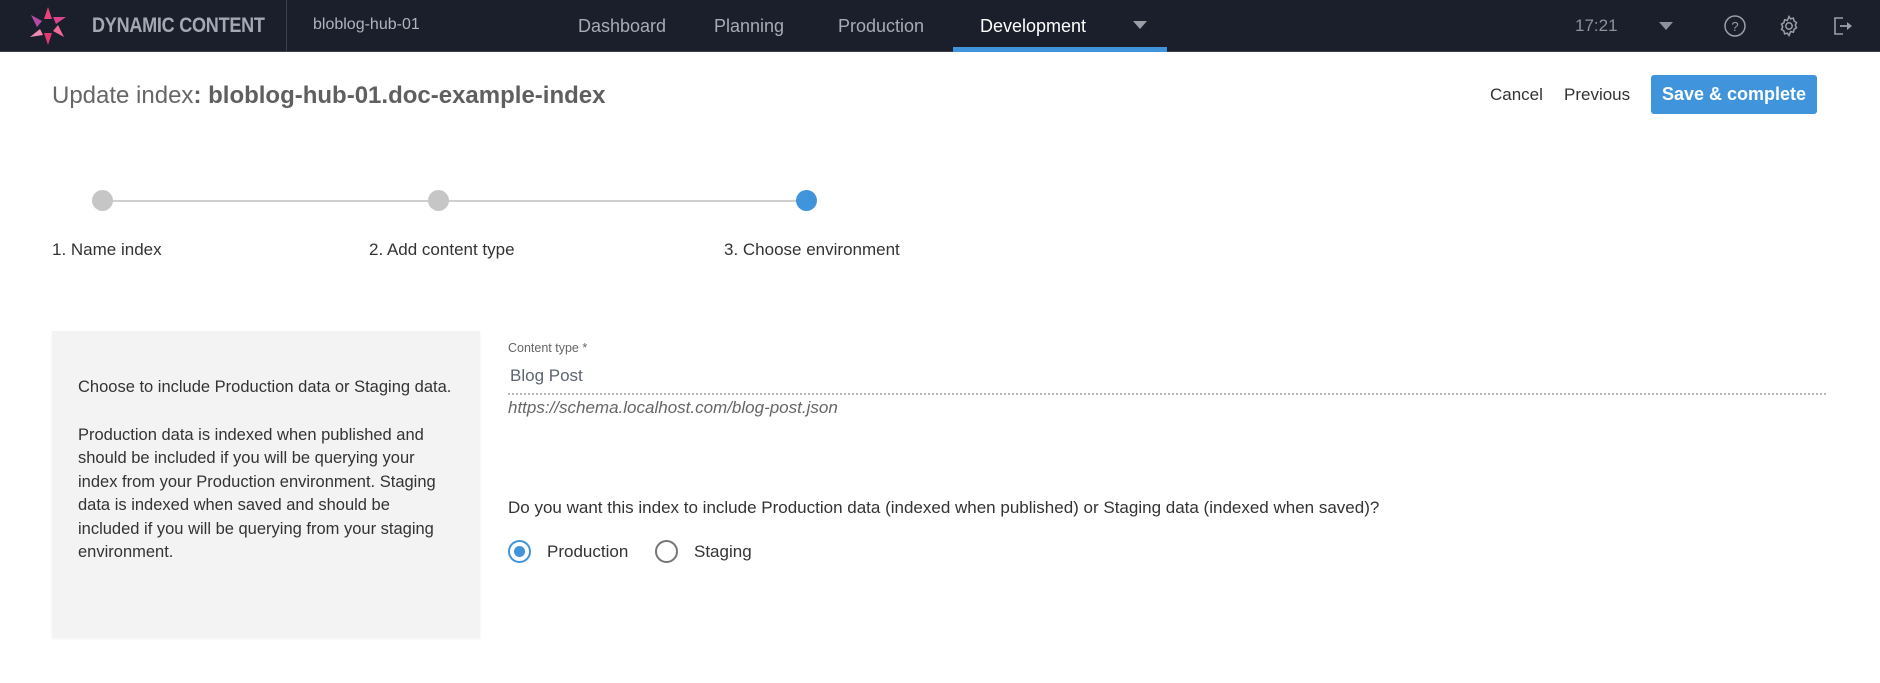 Image resolution: width=1880 pixels, height=683 pixels. I want to click on help-icon: ?, so click(1735, 26).